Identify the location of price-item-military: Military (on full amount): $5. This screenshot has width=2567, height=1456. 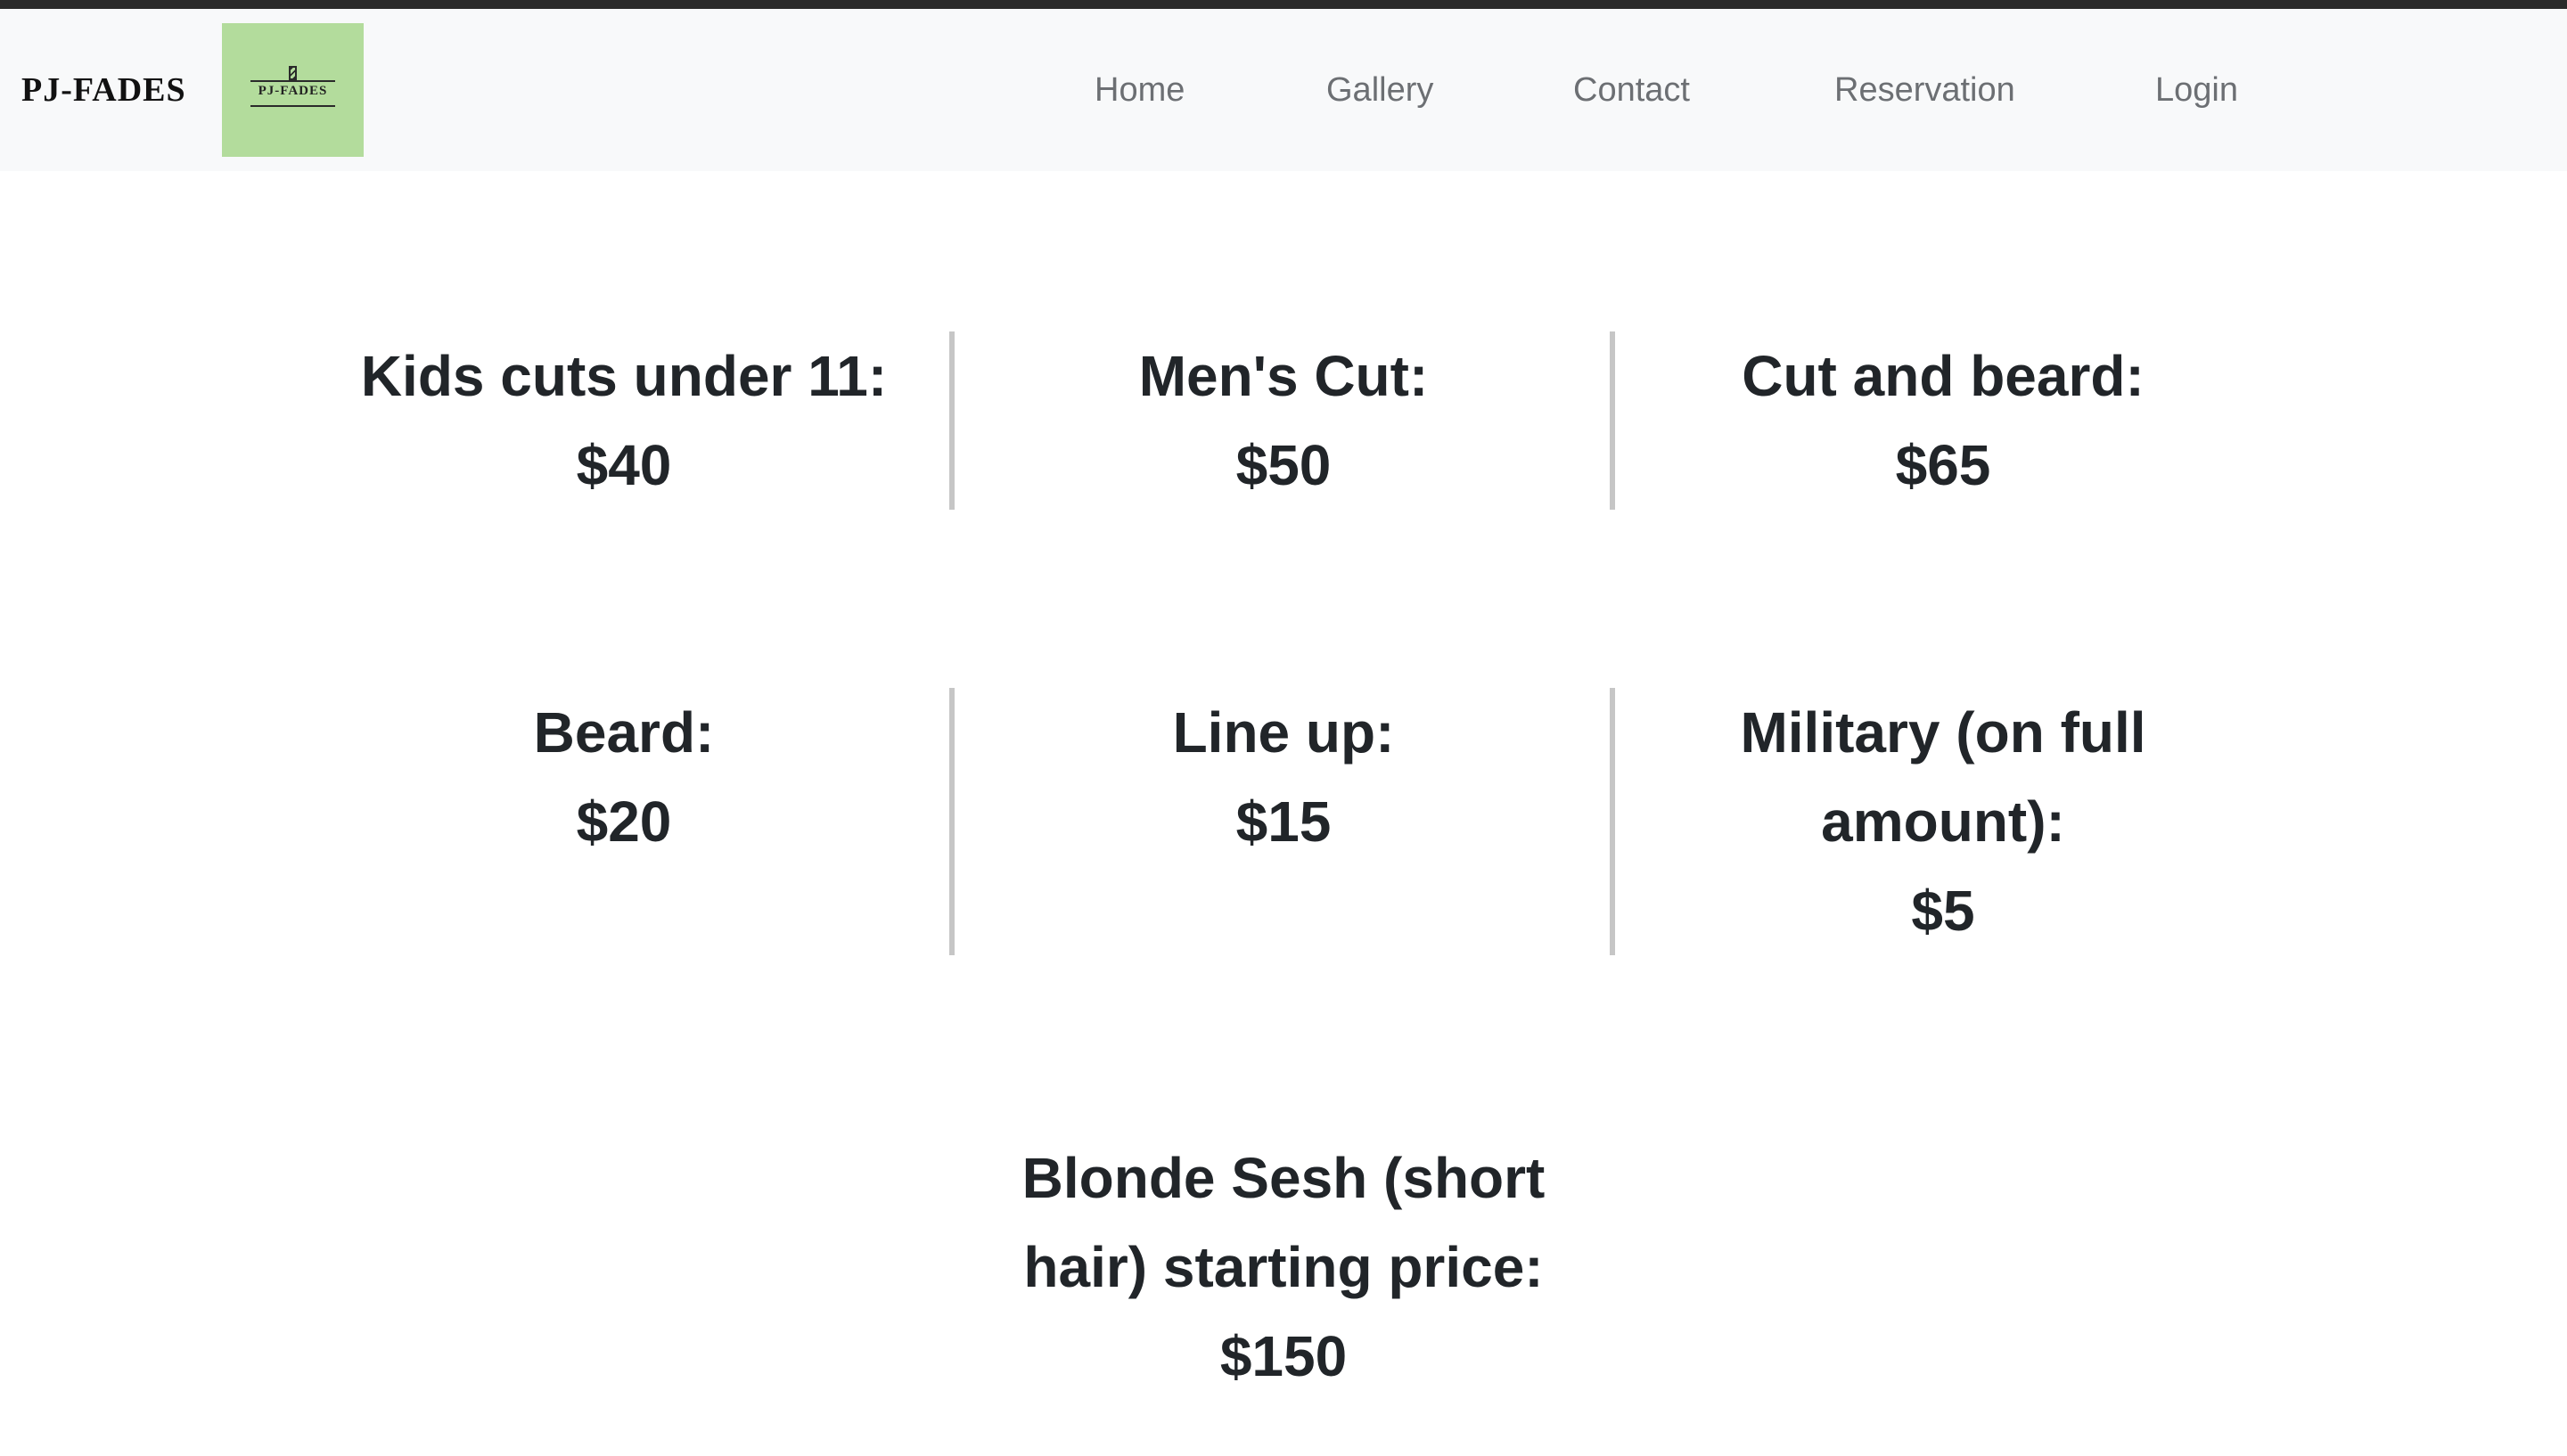
(1943, 821).